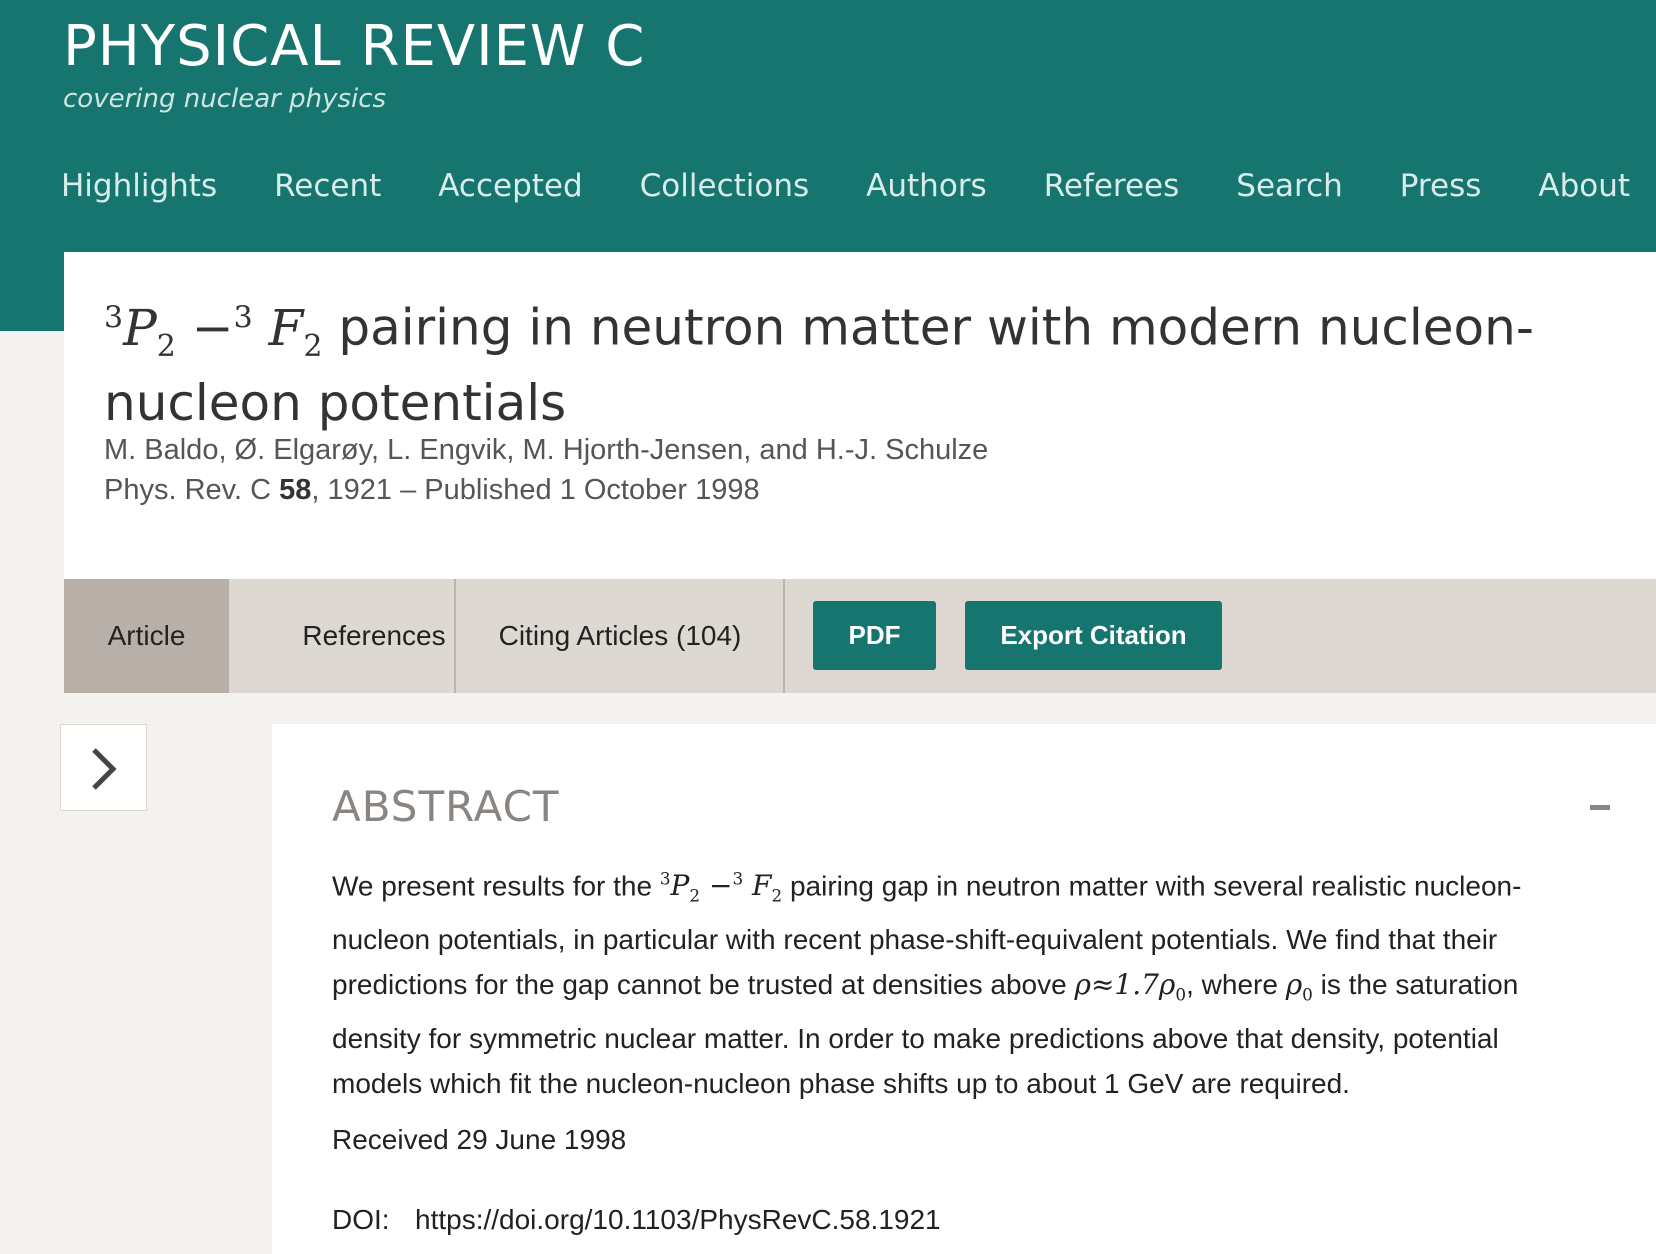  What do you see at coordinates (213, 331) in the screenshot?
I see `title-math: 3P2 −3 F2` at bounding box center [213, 331].